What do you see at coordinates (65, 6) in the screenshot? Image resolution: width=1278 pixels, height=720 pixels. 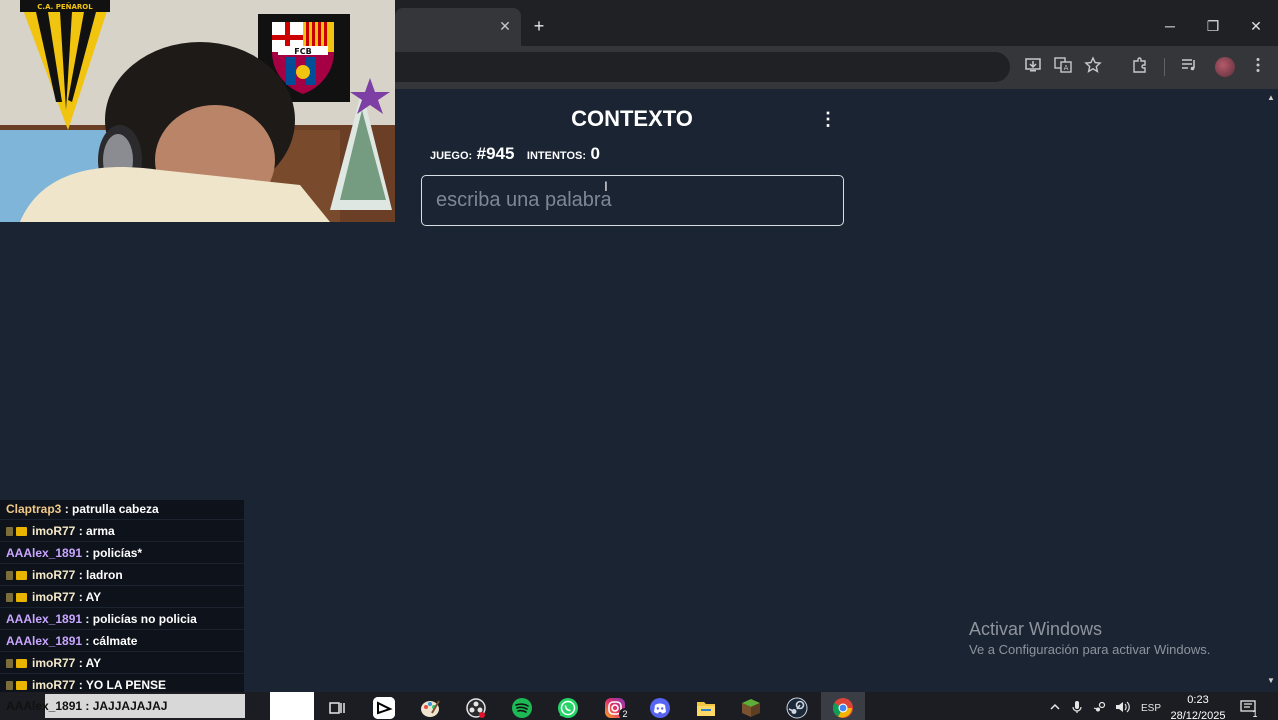 I see `pennant-text: C.A. PEÑAROL` at bounding box center [65, 6].